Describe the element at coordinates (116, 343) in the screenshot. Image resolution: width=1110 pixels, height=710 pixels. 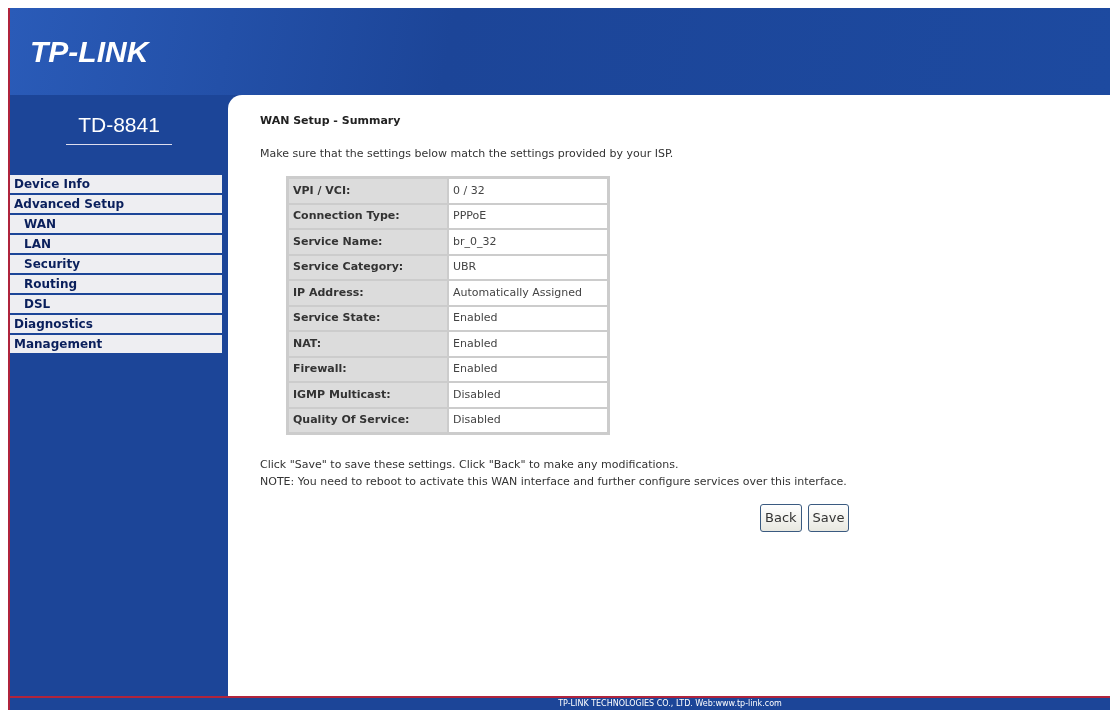
I see `menu-item: Management` at that location.